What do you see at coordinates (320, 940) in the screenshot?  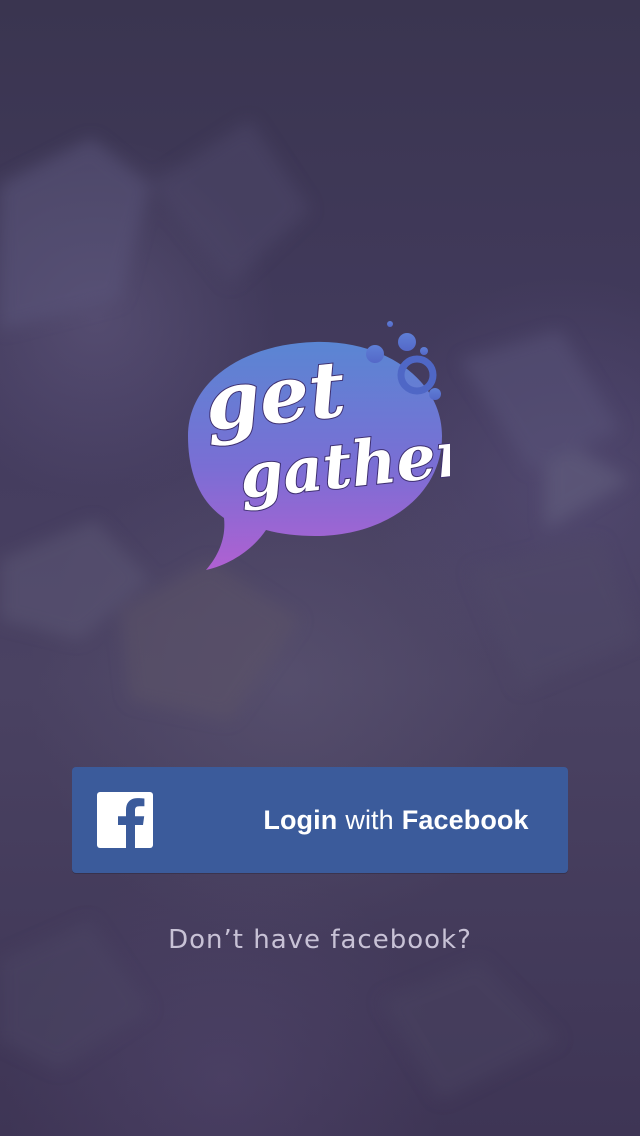 I see `no-facebook-link: Don’t have facebook?` at bounding box center [320, 940].